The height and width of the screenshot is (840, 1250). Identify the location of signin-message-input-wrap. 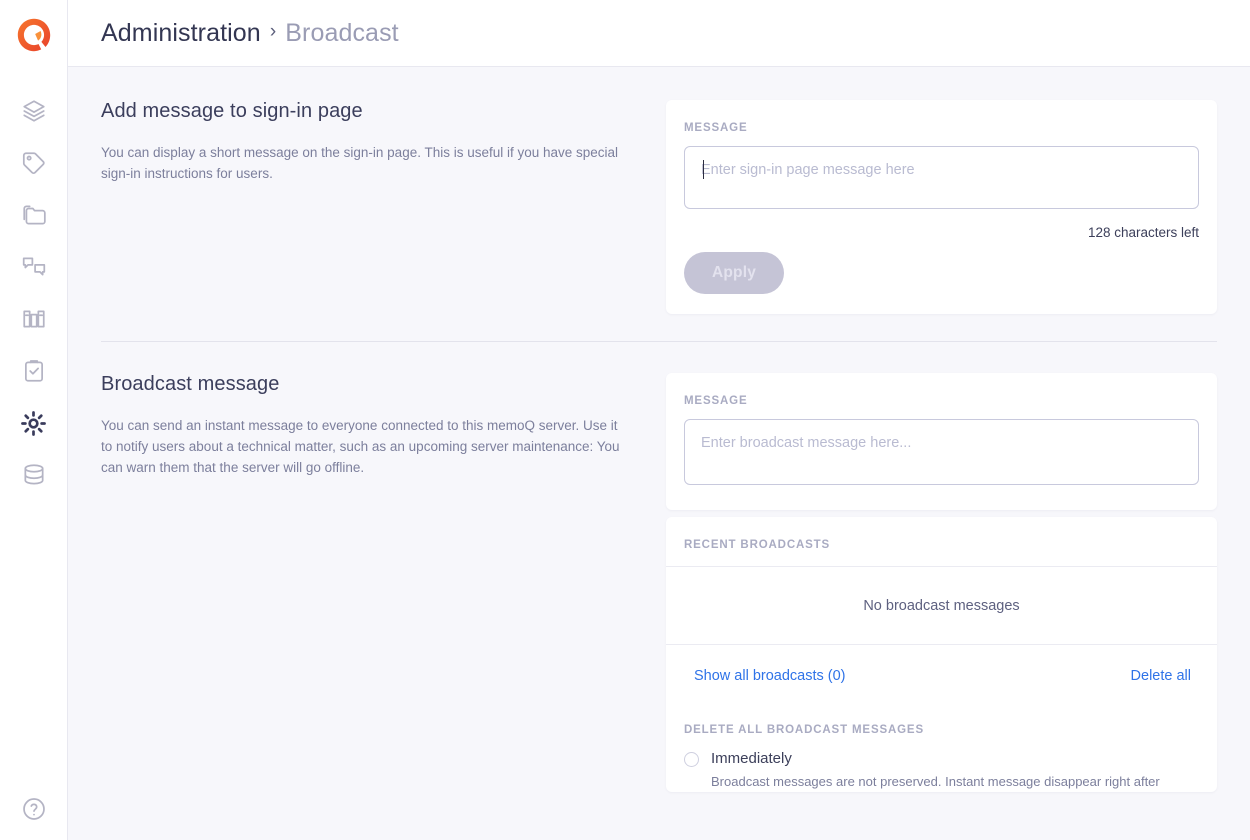
(941, 180).